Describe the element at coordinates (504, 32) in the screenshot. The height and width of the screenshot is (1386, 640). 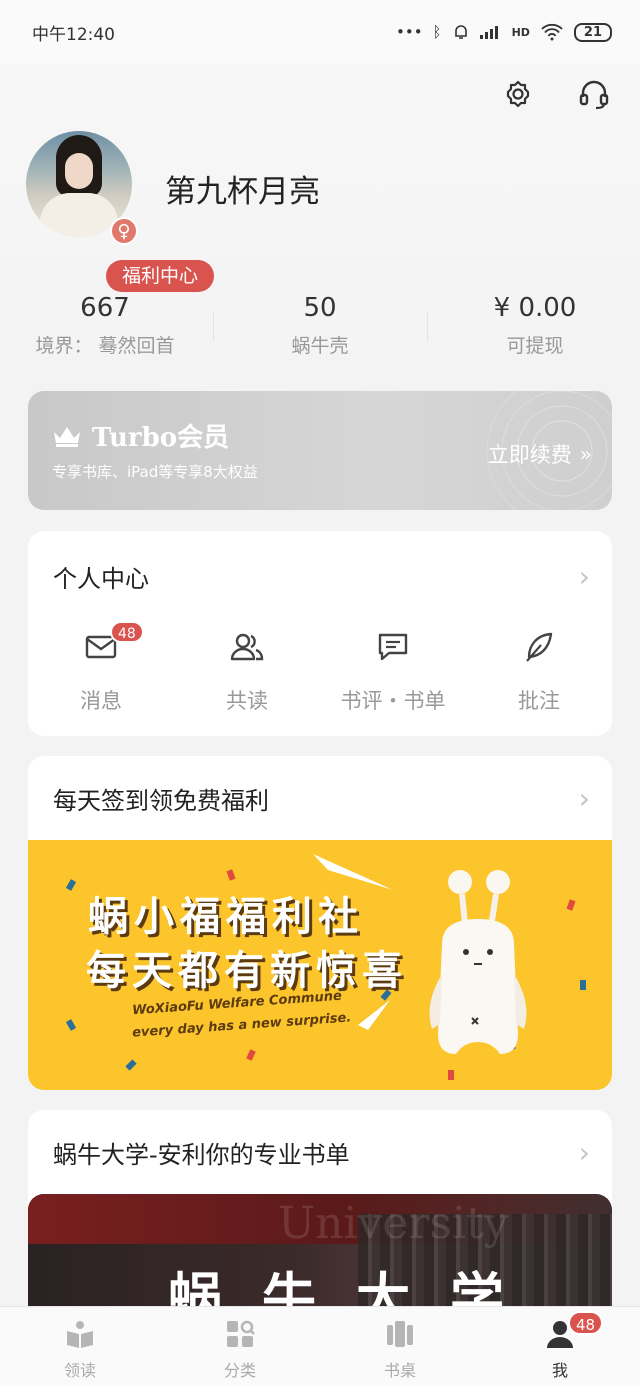
I see `status-icons: ••• ᛒ HD 21` at that location.